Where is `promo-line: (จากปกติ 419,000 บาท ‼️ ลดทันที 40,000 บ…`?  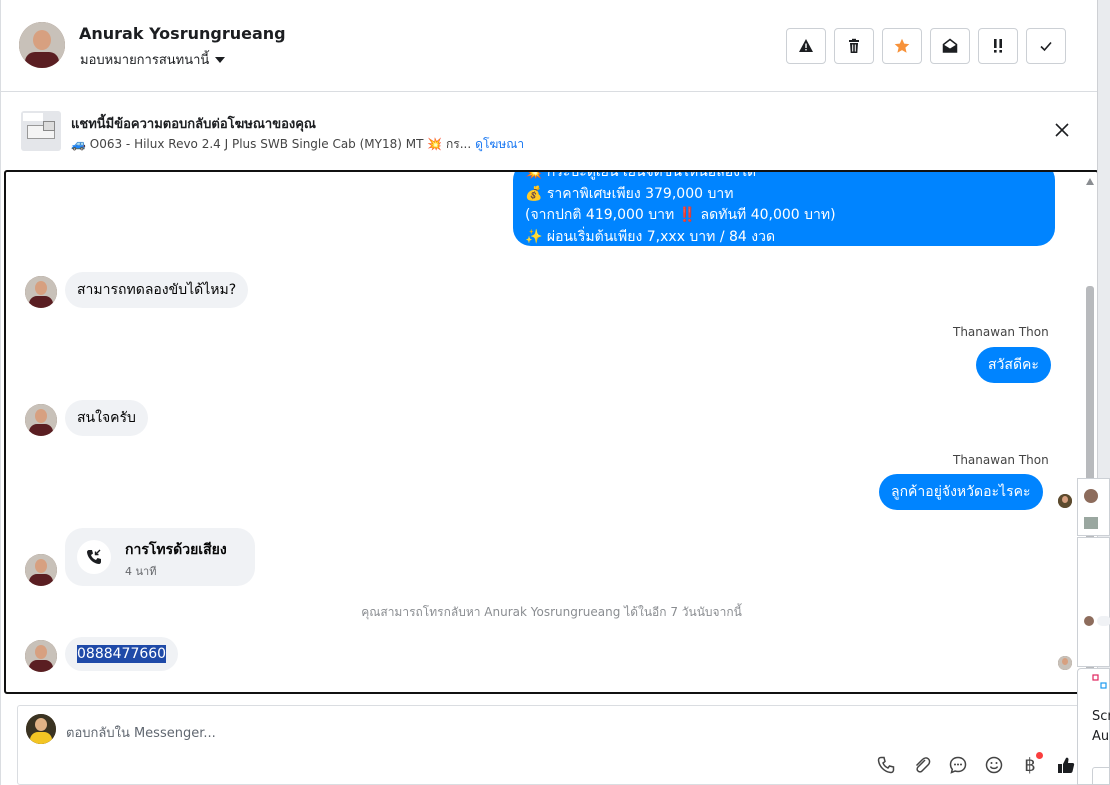
promo-line: (จากปกติ 419,000 บาท ‼️ ลดทันที 40,000 บ… is located at coordinates (680, 215).